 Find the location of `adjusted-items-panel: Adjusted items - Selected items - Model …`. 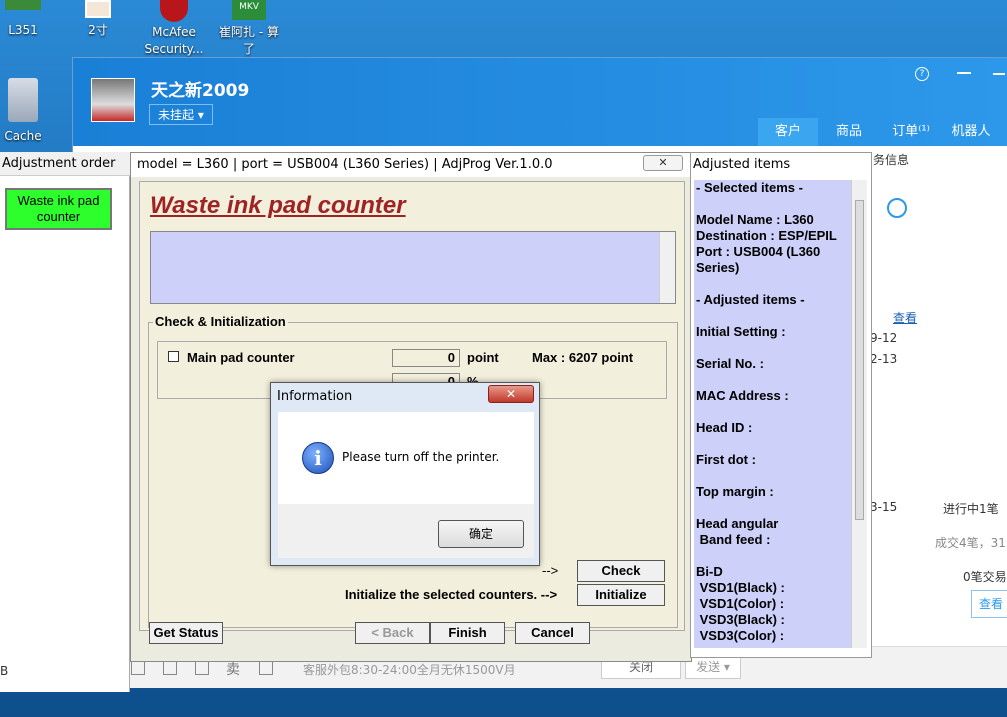

adjusted-items-panel: Adjusted items - Selected items - Model … is located at coordinates (781, 405).